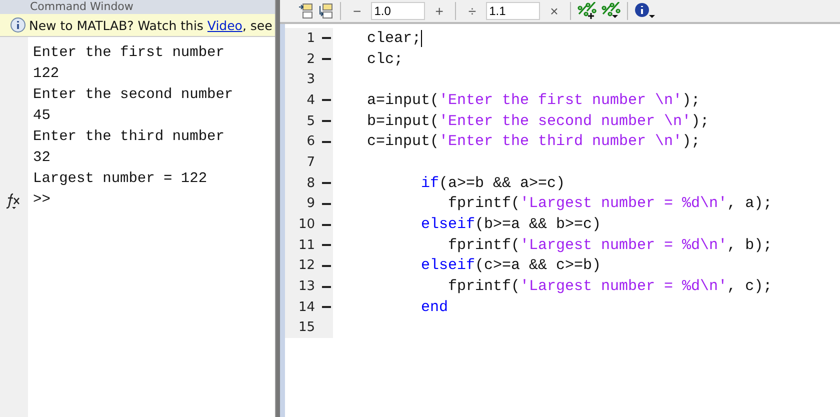 The height and width of the screenshot is (417, 840). I want to click on line-number: 11, so click(302, 245).